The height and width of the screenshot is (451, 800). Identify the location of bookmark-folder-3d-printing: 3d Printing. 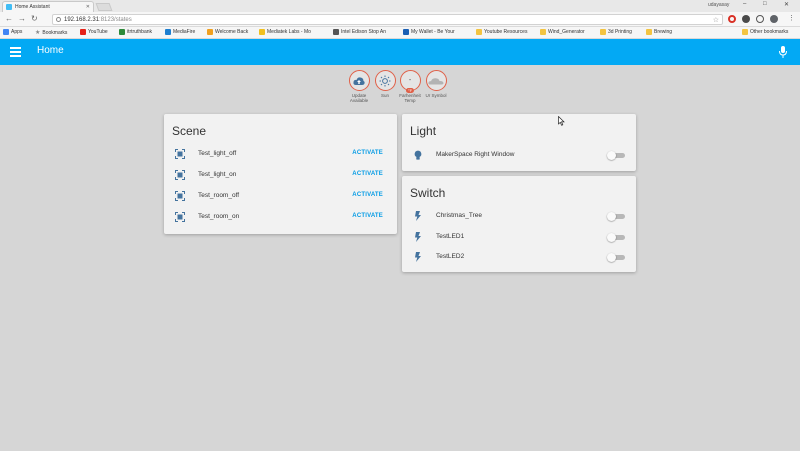
(616, 32).